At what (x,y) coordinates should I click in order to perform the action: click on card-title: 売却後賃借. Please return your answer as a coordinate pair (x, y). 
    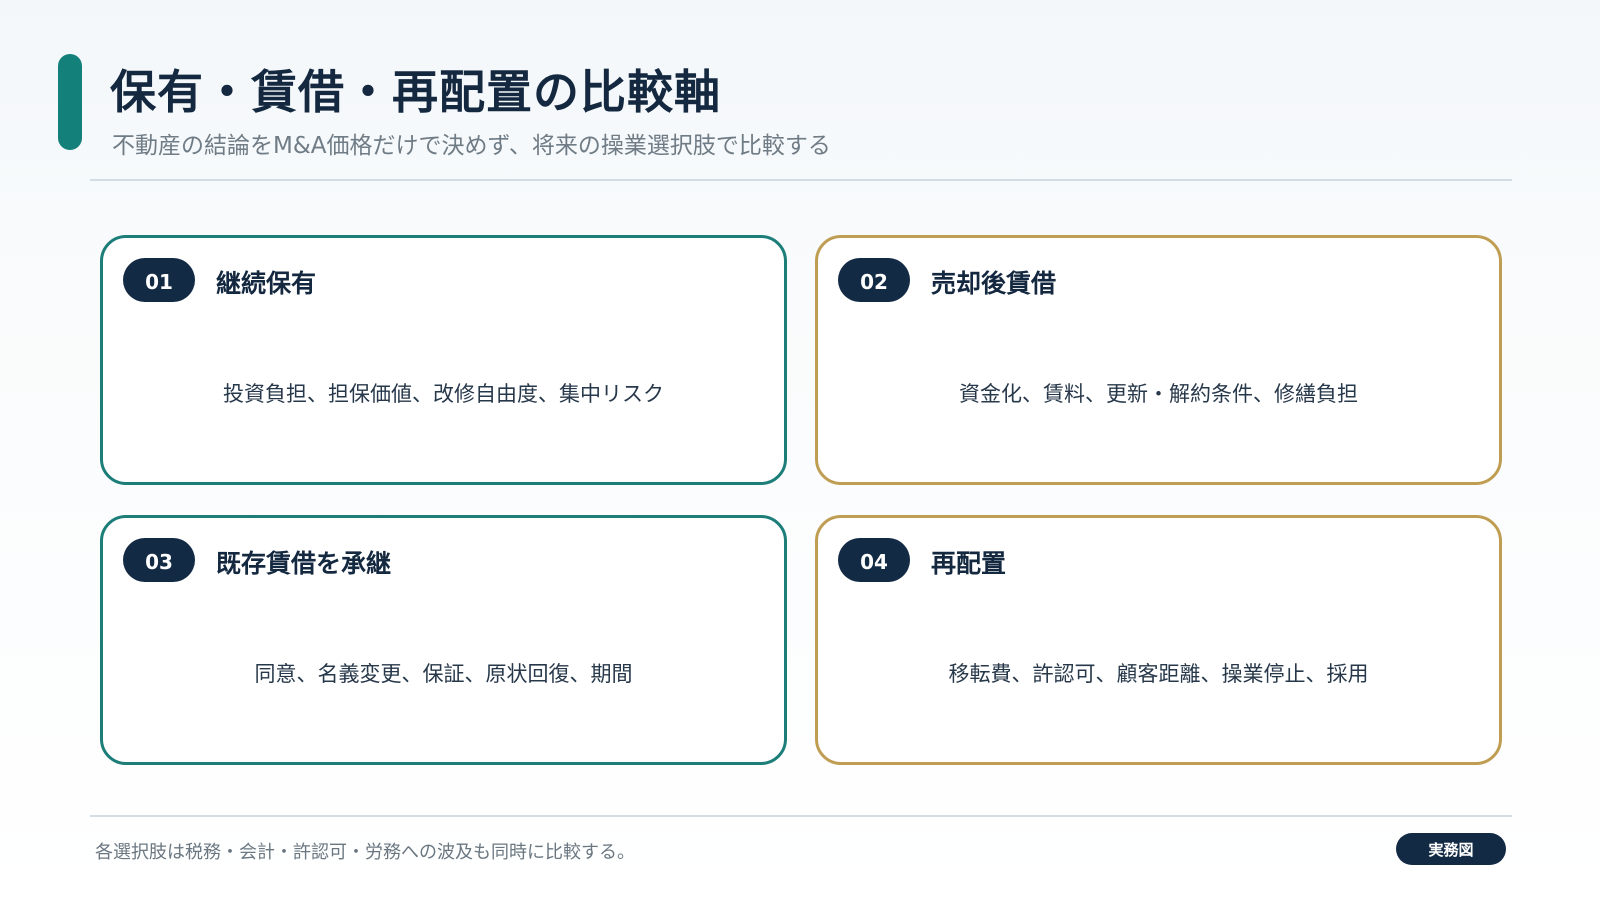
    Looking at the image, I should click on (994, 283).